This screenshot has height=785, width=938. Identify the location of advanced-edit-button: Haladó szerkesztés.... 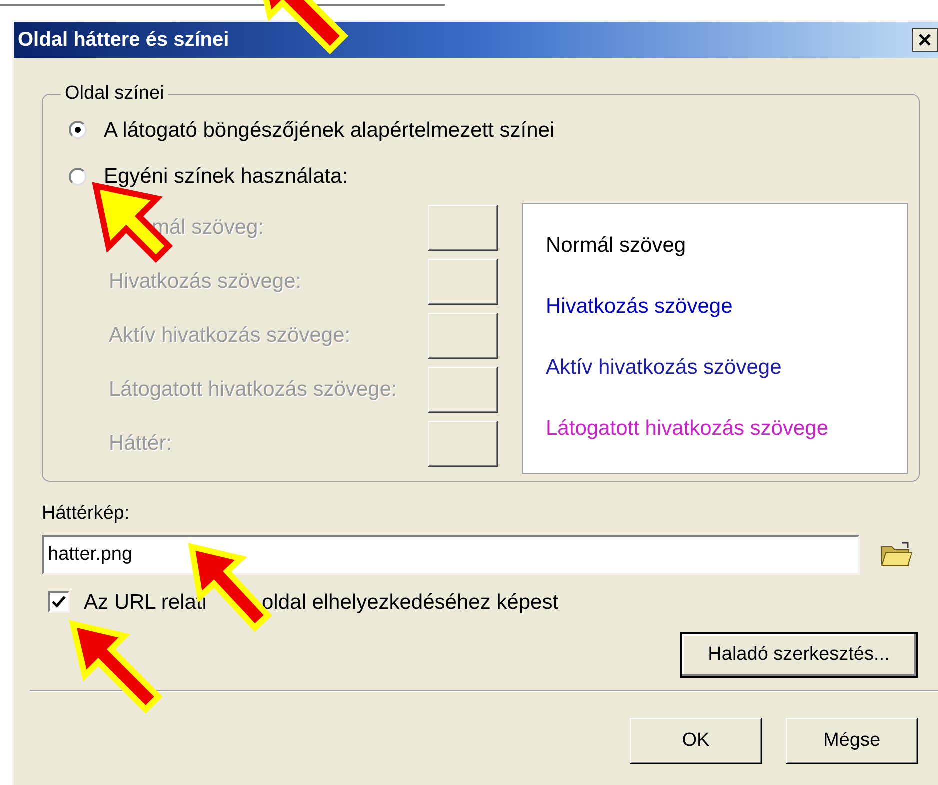
(799, 655).